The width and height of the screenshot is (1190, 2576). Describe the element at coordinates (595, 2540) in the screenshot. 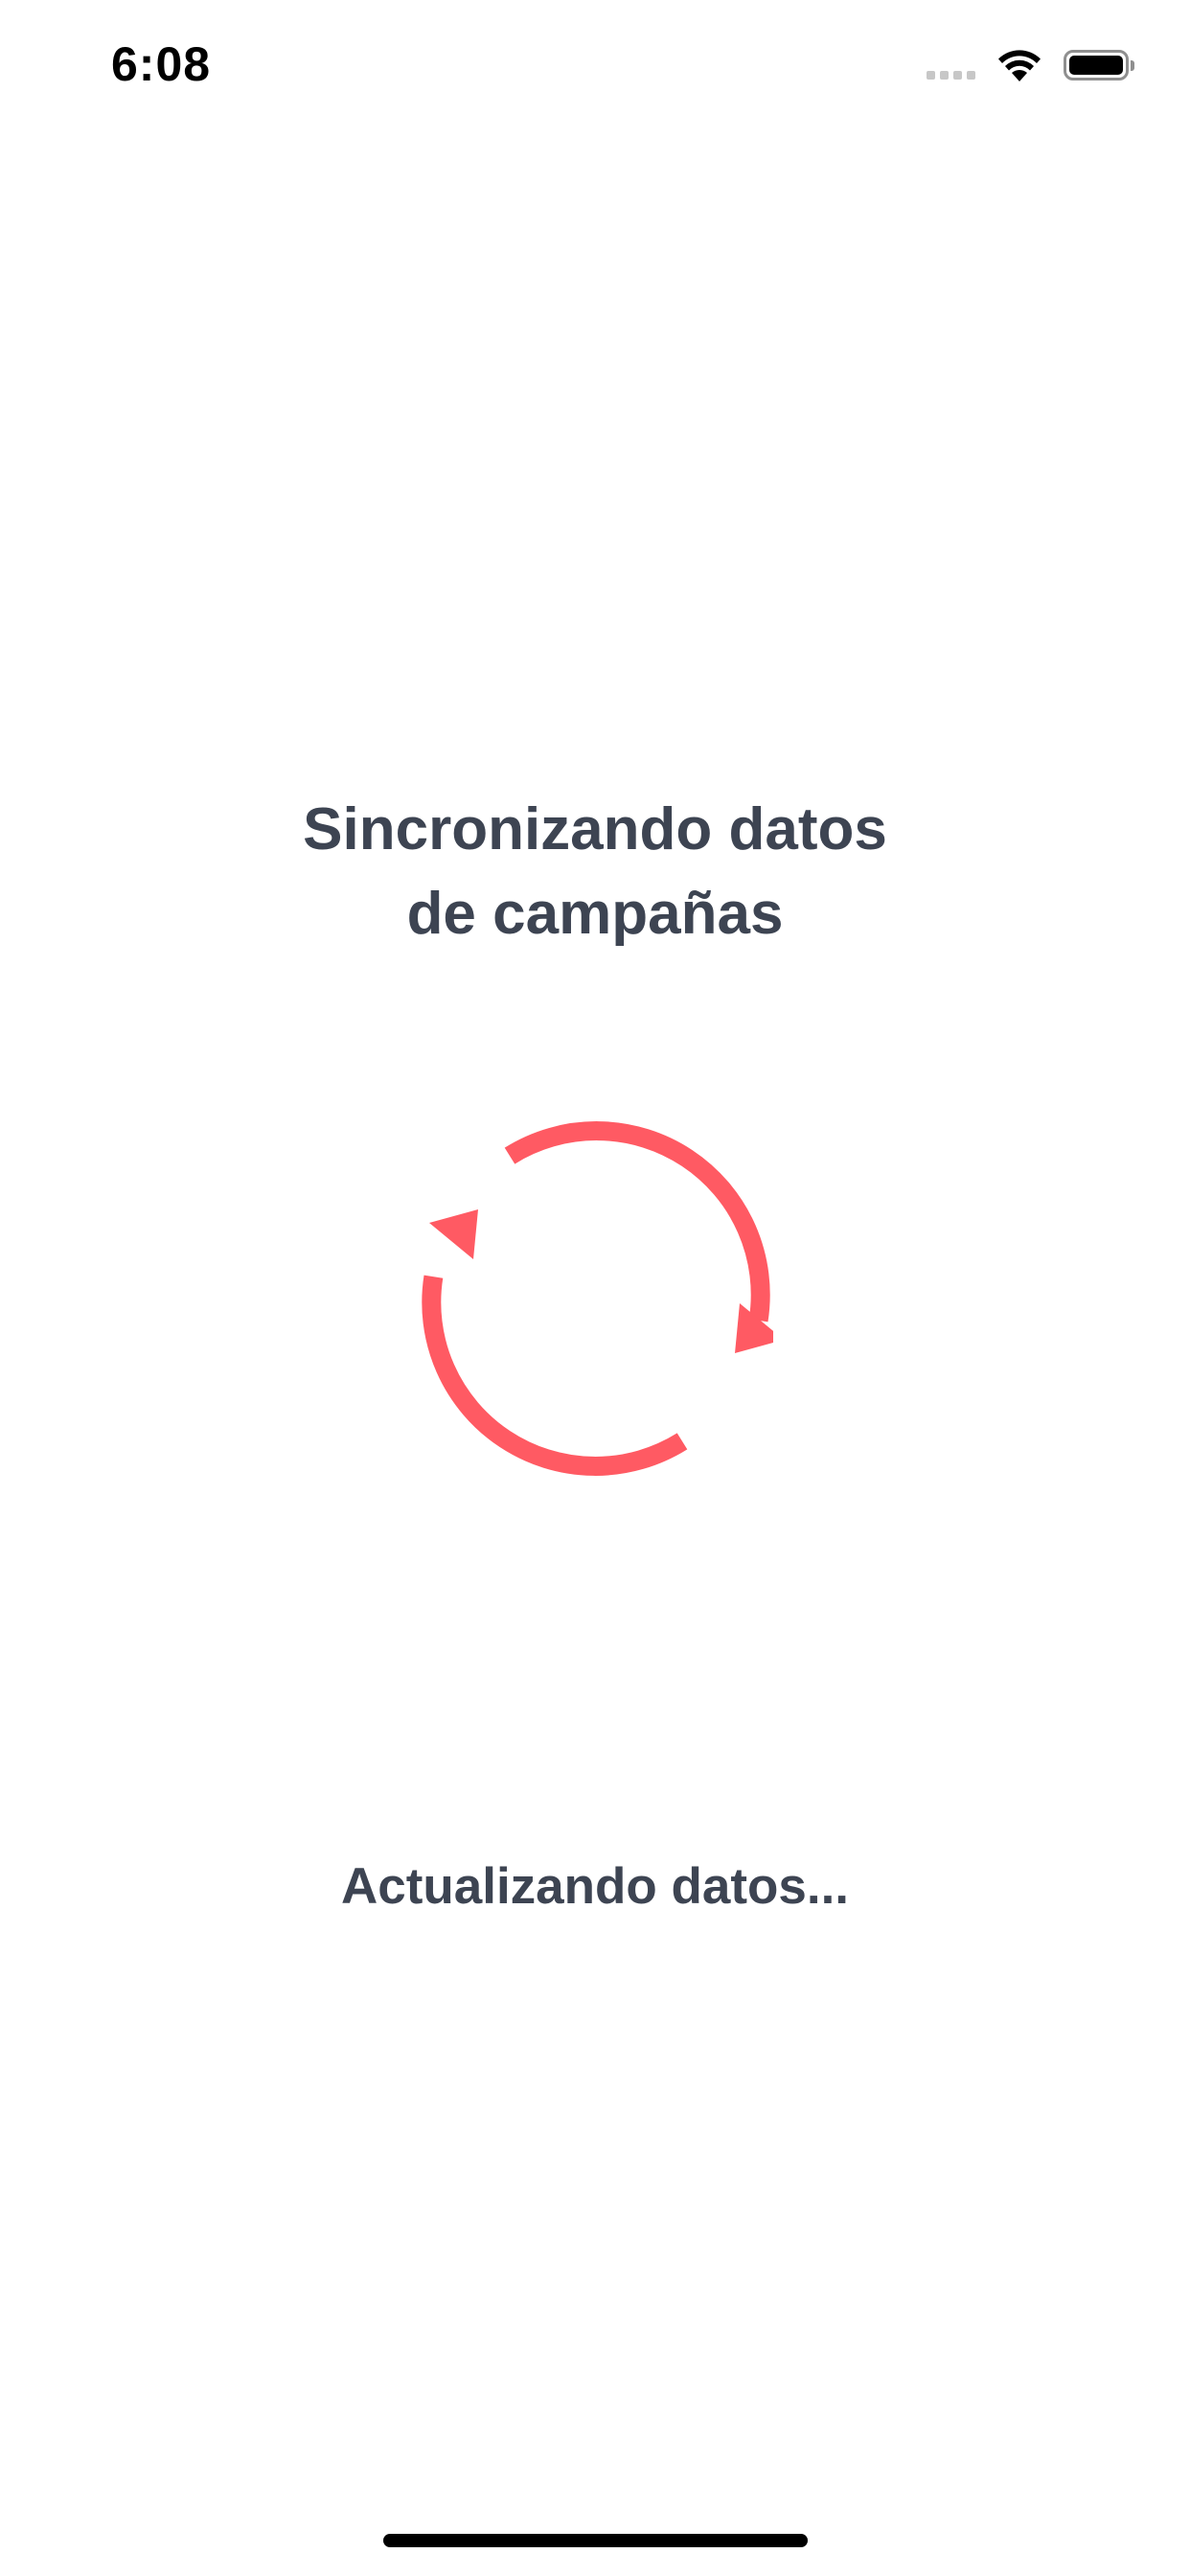

I see `home-indicator` at that location.